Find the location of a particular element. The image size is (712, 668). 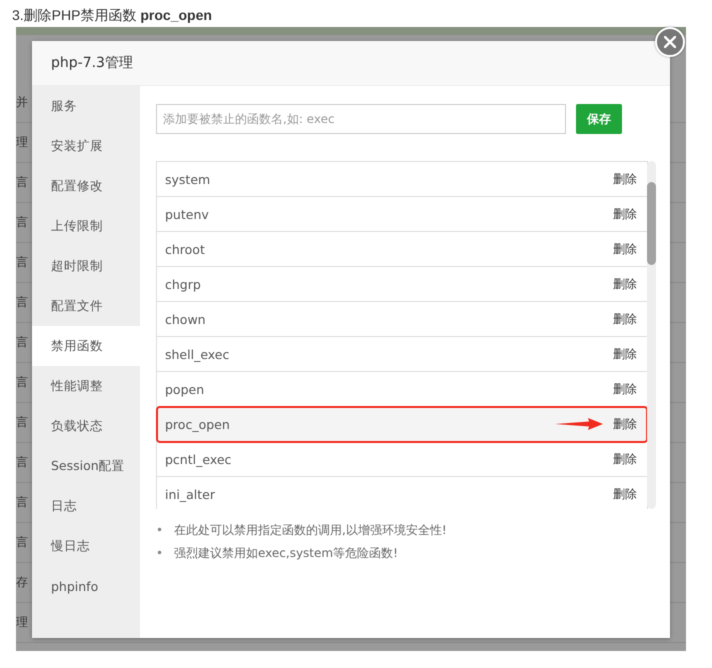

sidebar-item: 超时限制 is located at coordinates (86, 266).